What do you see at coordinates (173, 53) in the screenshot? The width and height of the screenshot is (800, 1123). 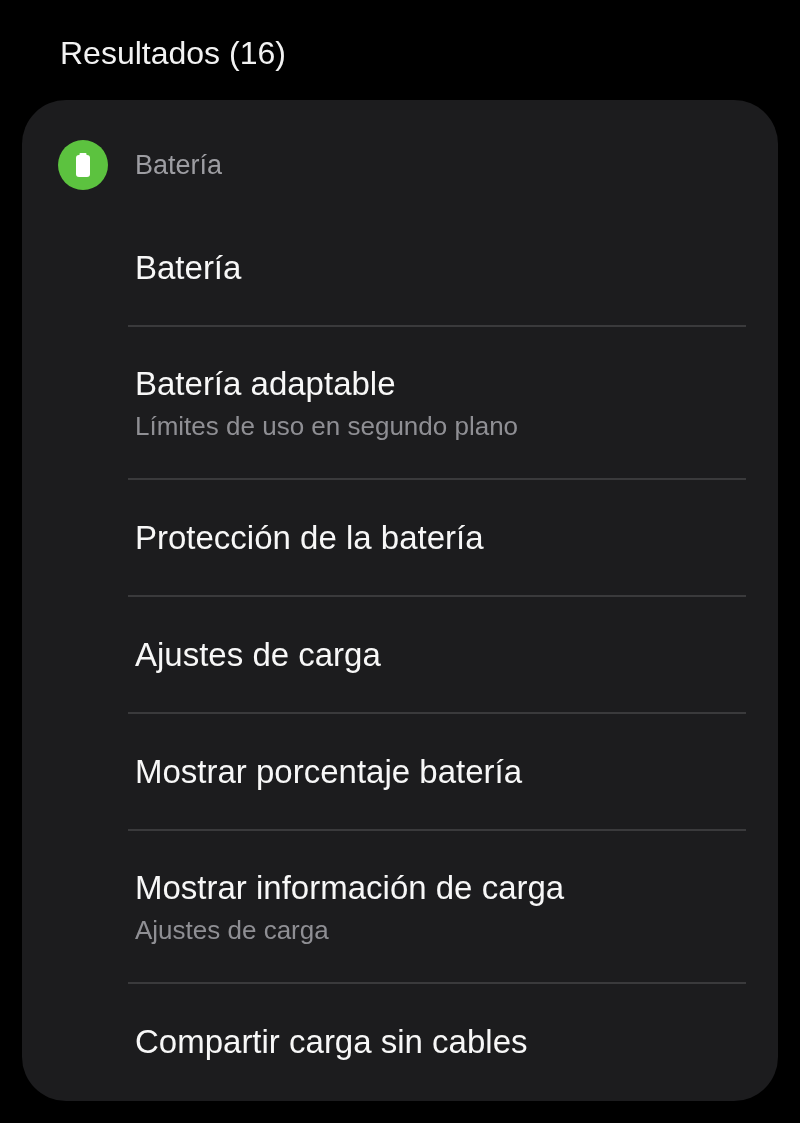 I see `results-heading: Resultados (16)` at bounding box center [173, 53].